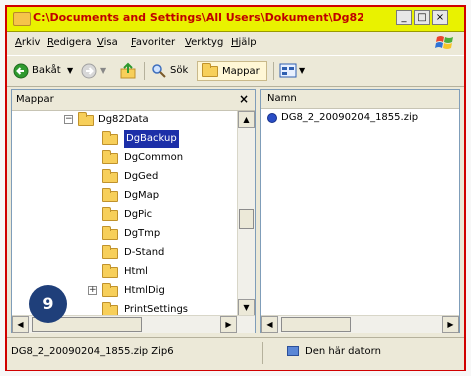 This screenshot has width=471, height=376. I want to click on maximize-button: □, so click(422, 17).